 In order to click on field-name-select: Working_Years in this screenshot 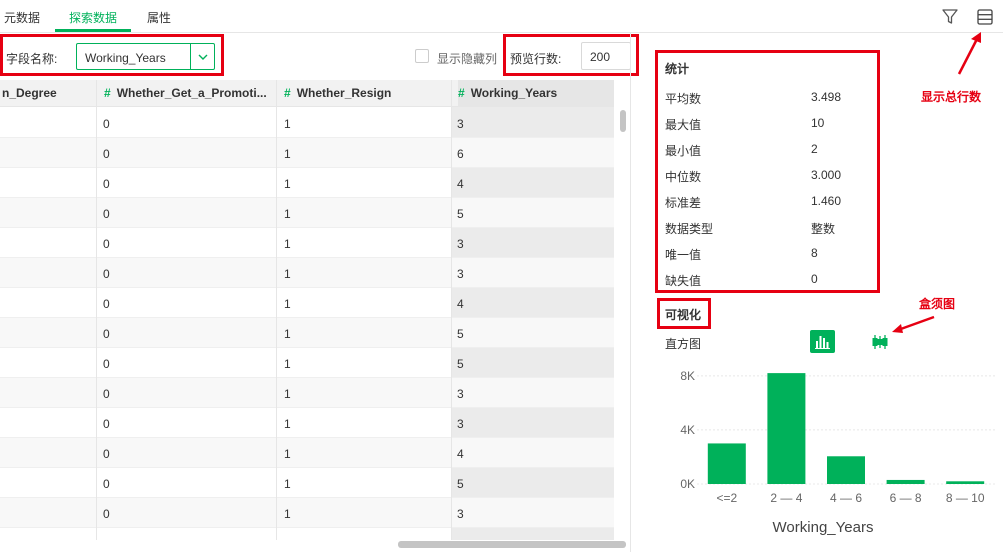, I will do `click(145, 56)`.